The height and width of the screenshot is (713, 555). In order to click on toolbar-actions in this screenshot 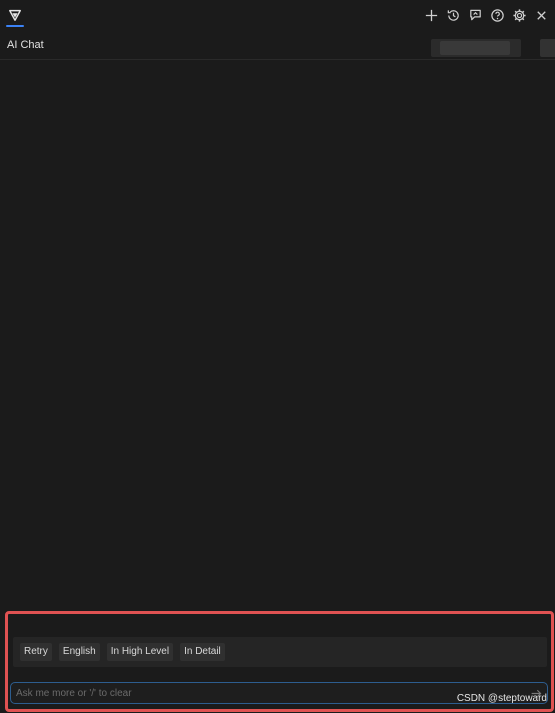, I will do `click(486, 15)`.